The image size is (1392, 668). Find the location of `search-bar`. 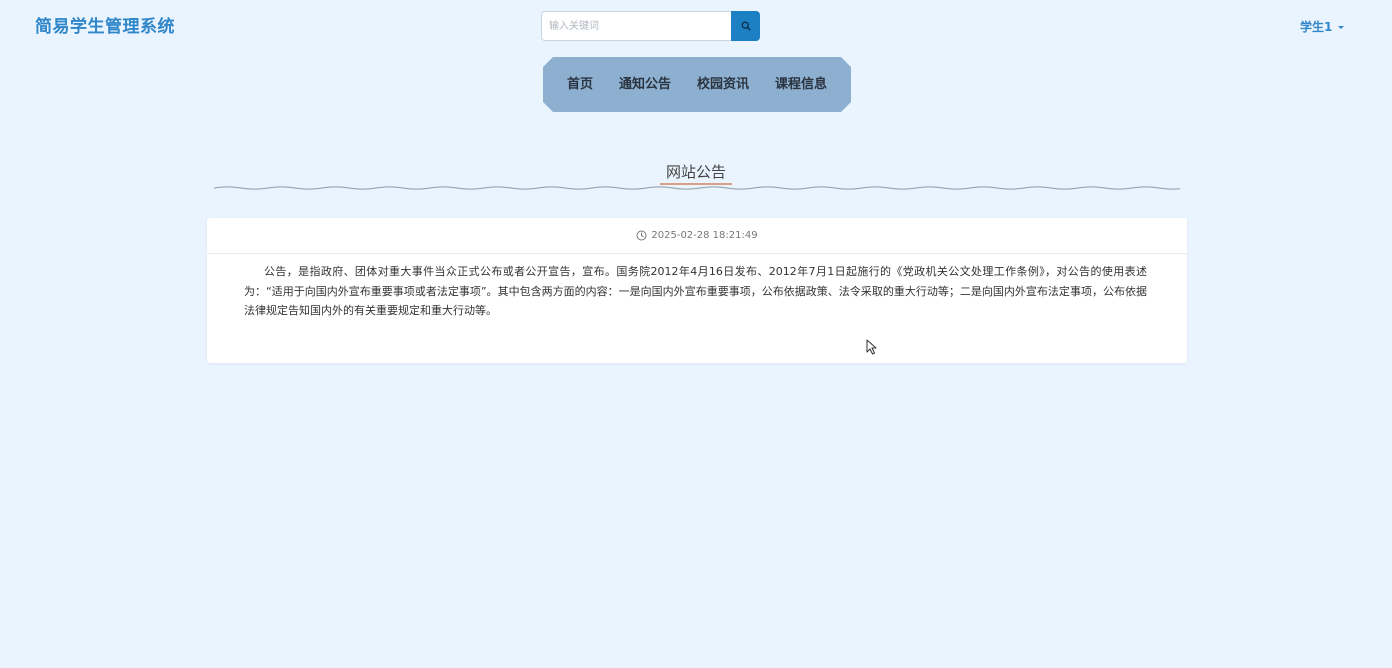

search-bar is located at coordinates (650, 26).